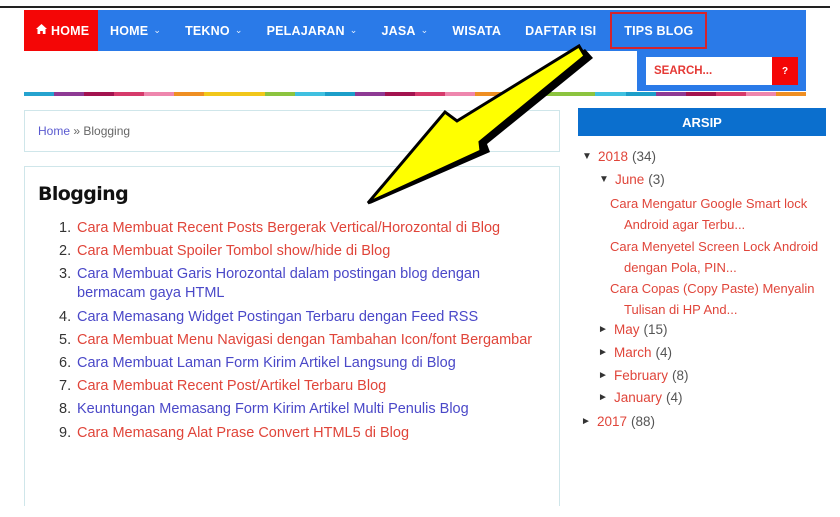  What do you see at coordinates (65, 432) in the screenshot?
I see `post-number: 9.` at bounding box center [65, 432].